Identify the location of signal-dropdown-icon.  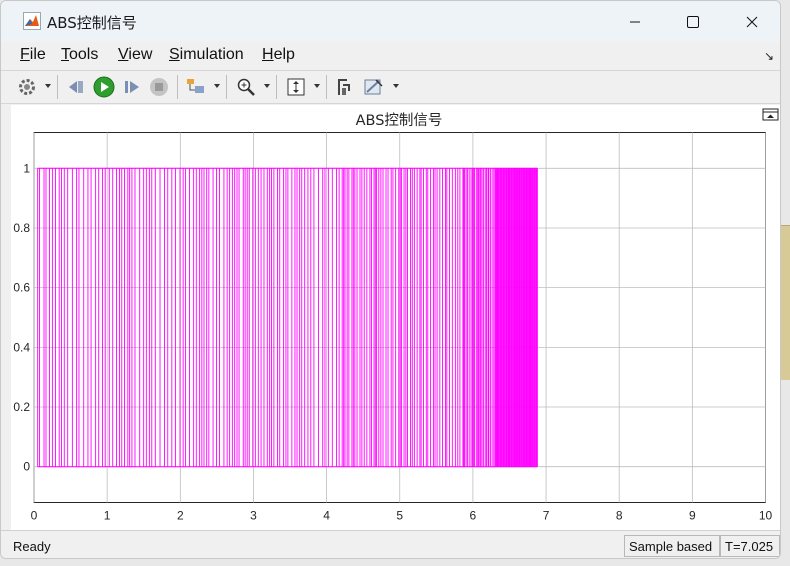
(217, 86).